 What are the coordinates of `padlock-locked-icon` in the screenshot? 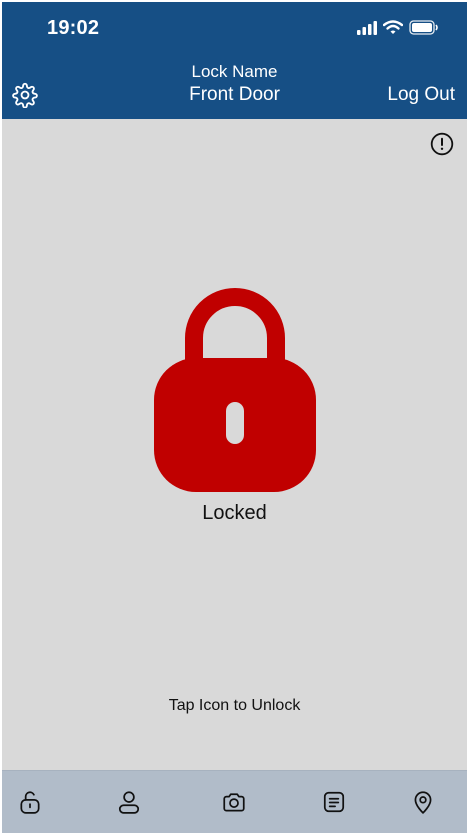 It's located at (235, 390).